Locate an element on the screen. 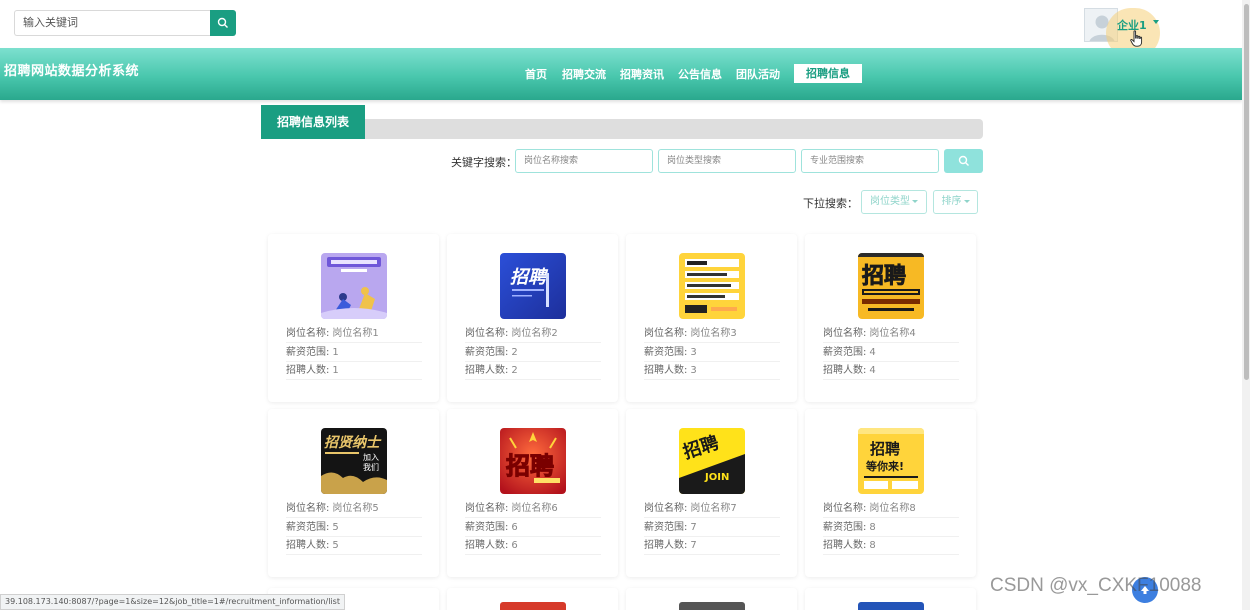  job-type-dropdown-label: 岗位类型 is located at coordinates (890, 201).